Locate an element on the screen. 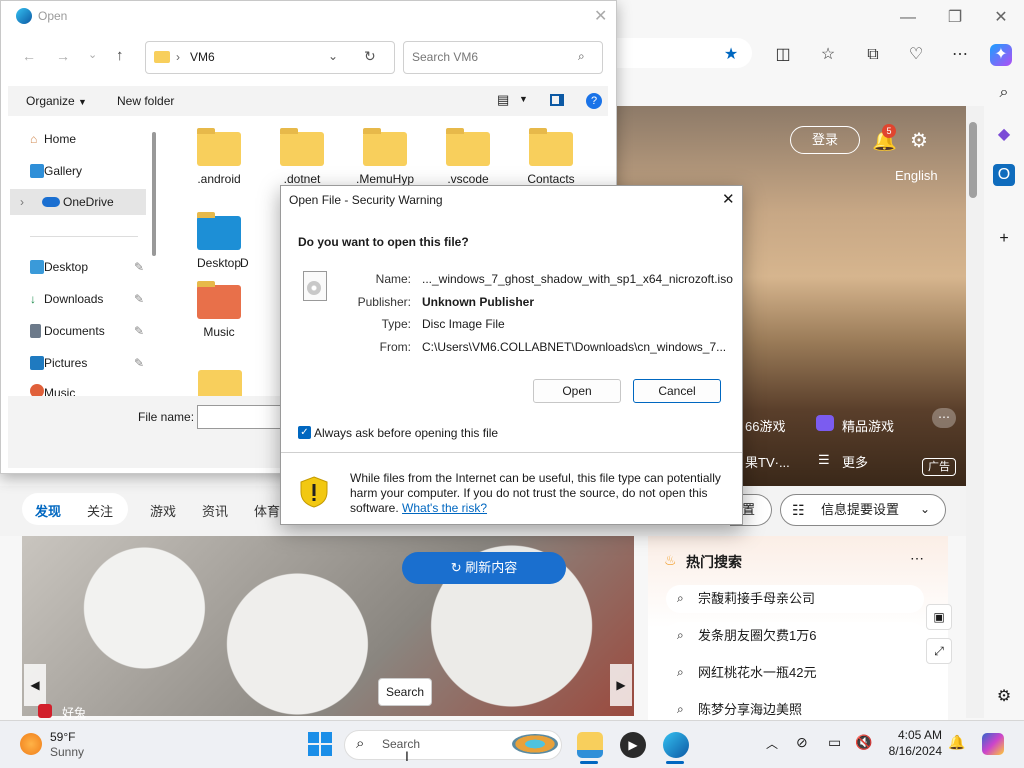  copilot-taskbar-icon is located at coordinates (993, 744).